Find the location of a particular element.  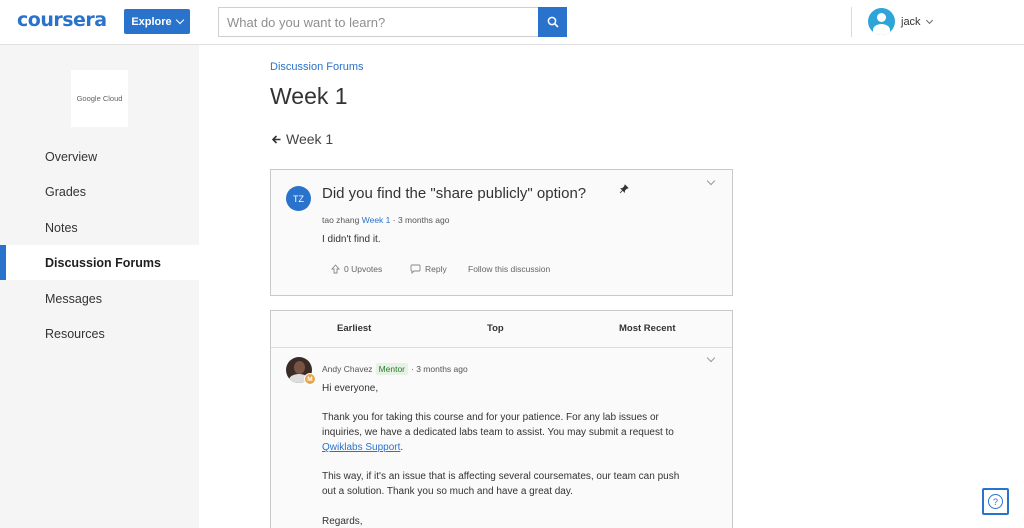

reply-author: Andy Chavez is located at coordinates (347, 369).